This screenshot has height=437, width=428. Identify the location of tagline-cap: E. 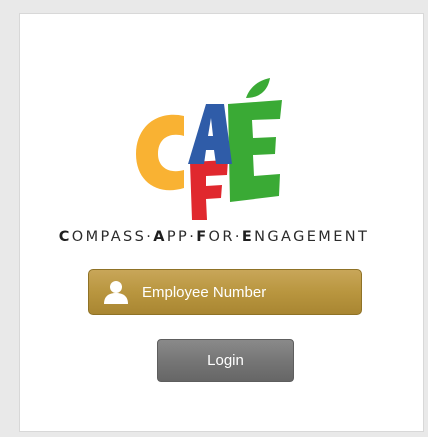
(248, 237).